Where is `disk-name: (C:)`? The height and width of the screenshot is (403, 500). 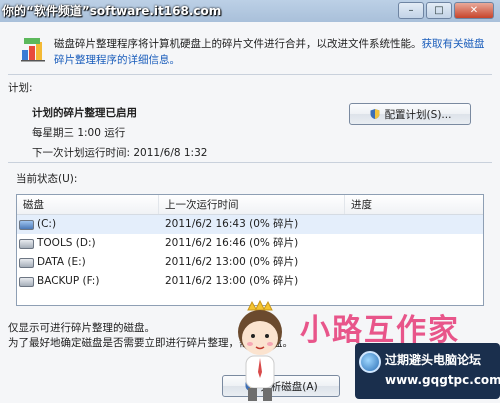 disk-name: (C:) is located at coordinates (47, 224).